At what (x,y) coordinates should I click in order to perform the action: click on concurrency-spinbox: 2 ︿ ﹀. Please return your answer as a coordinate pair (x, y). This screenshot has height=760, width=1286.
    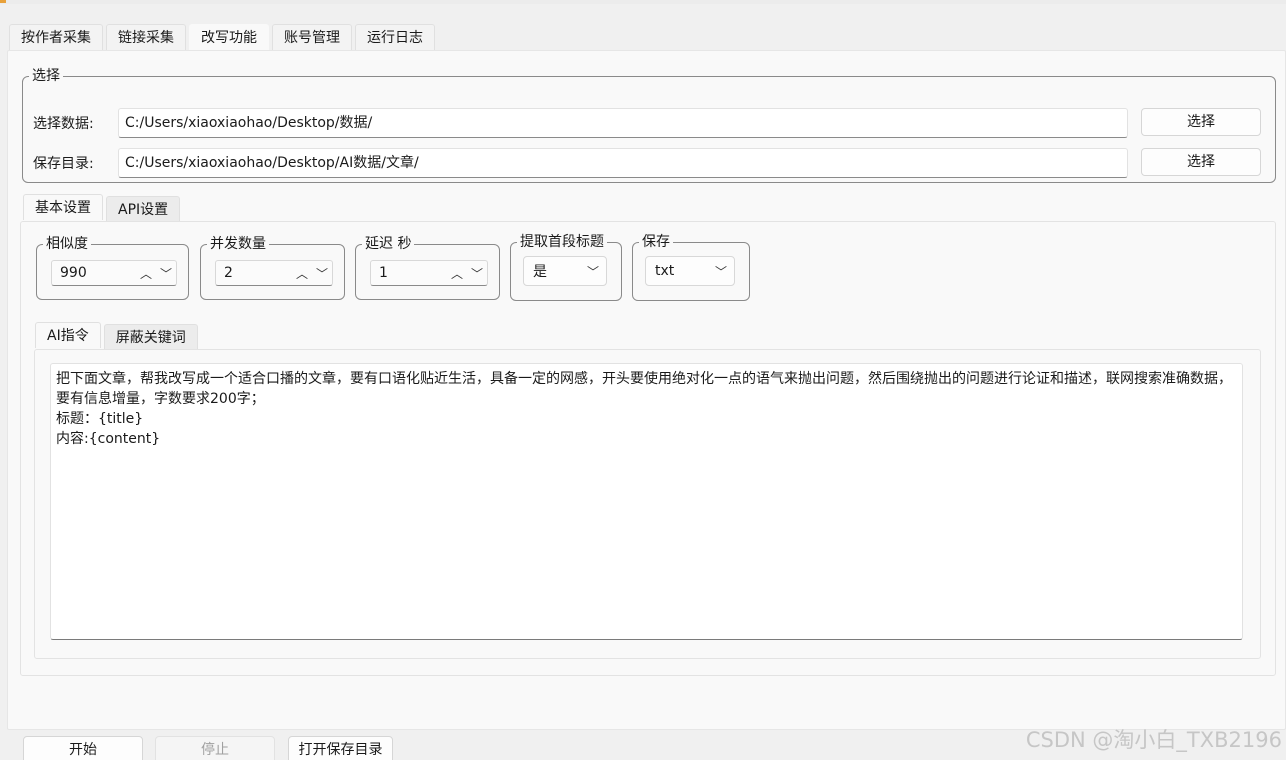
    Looking at the image, I should click on (274, 273).